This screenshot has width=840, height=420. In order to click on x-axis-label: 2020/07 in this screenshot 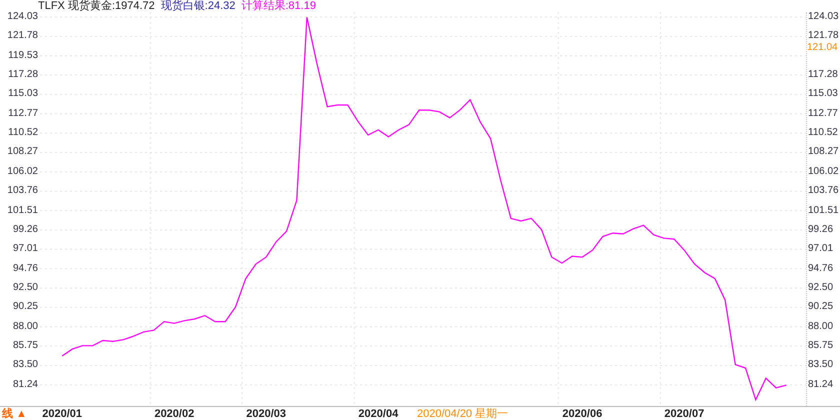, I will do `click(684, 414)`.